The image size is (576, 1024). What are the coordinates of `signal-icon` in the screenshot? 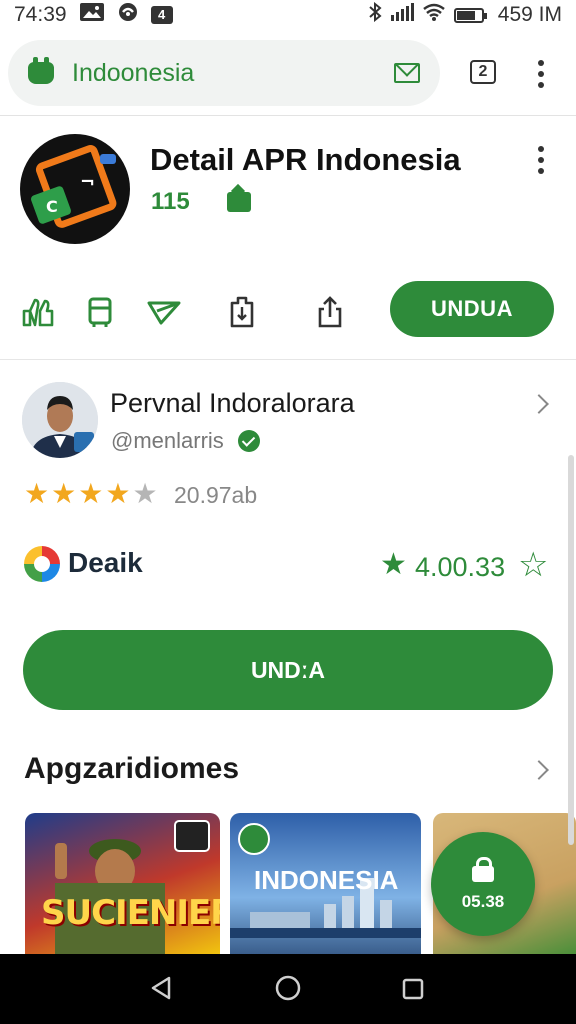 It's located at (402, 15).